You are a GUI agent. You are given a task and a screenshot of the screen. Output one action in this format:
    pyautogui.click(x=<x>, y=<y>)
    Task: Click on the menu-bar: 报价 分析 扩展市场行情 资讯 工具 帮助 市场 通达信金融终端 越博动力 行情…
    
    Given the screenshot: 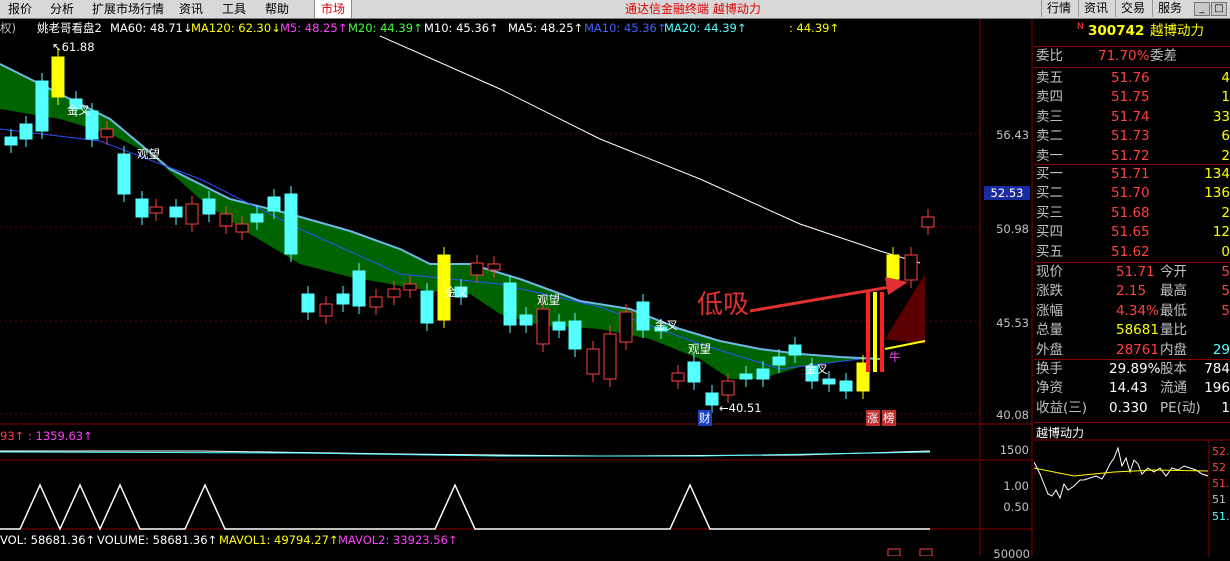 What is the action you would take?
    pyautogui.click(x=615, y=9)
    